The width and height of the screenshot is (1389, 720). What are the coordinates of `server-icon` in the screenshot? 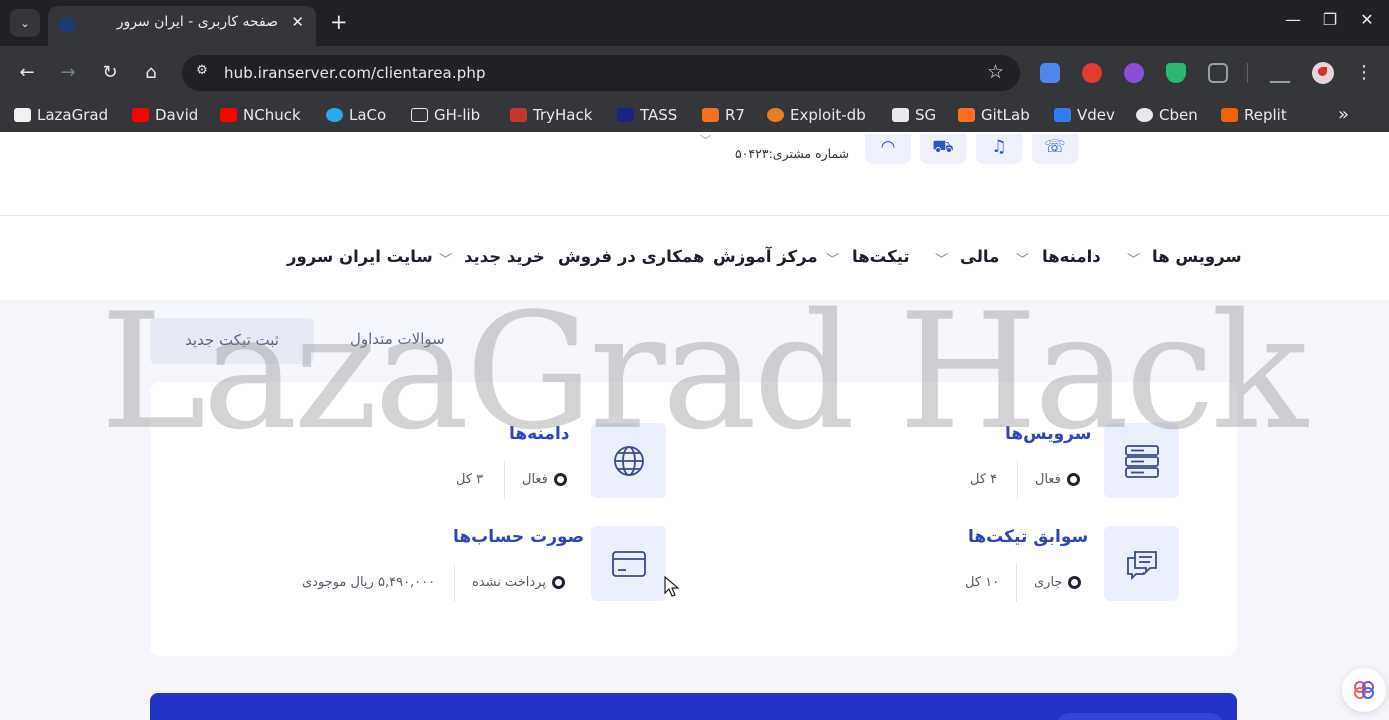 It's located at (1141, 460).